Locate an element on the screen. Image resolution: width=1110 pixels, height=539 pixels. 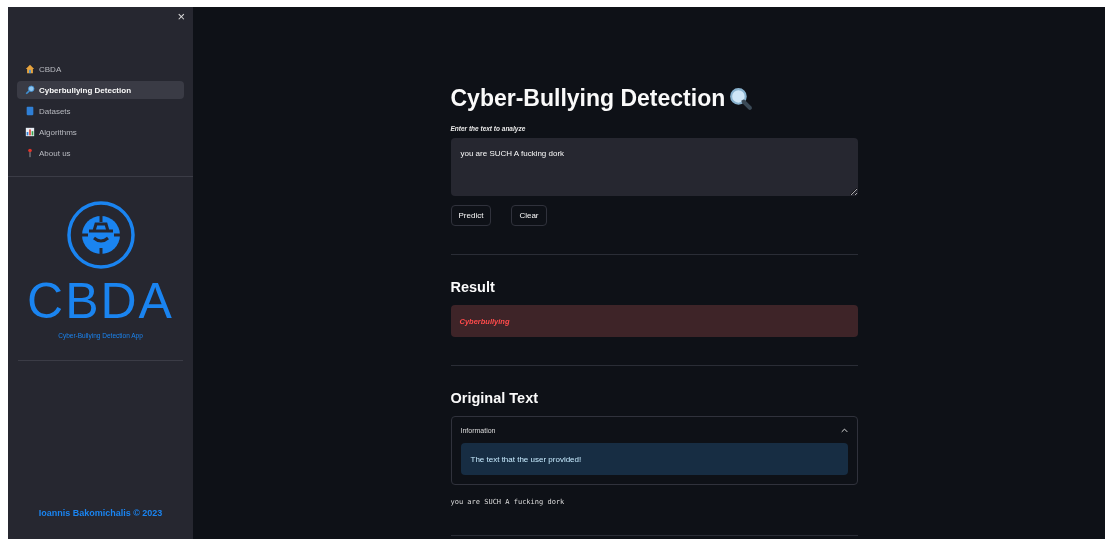
sidebar-item: CBDA is located at coordinates (100, 69).